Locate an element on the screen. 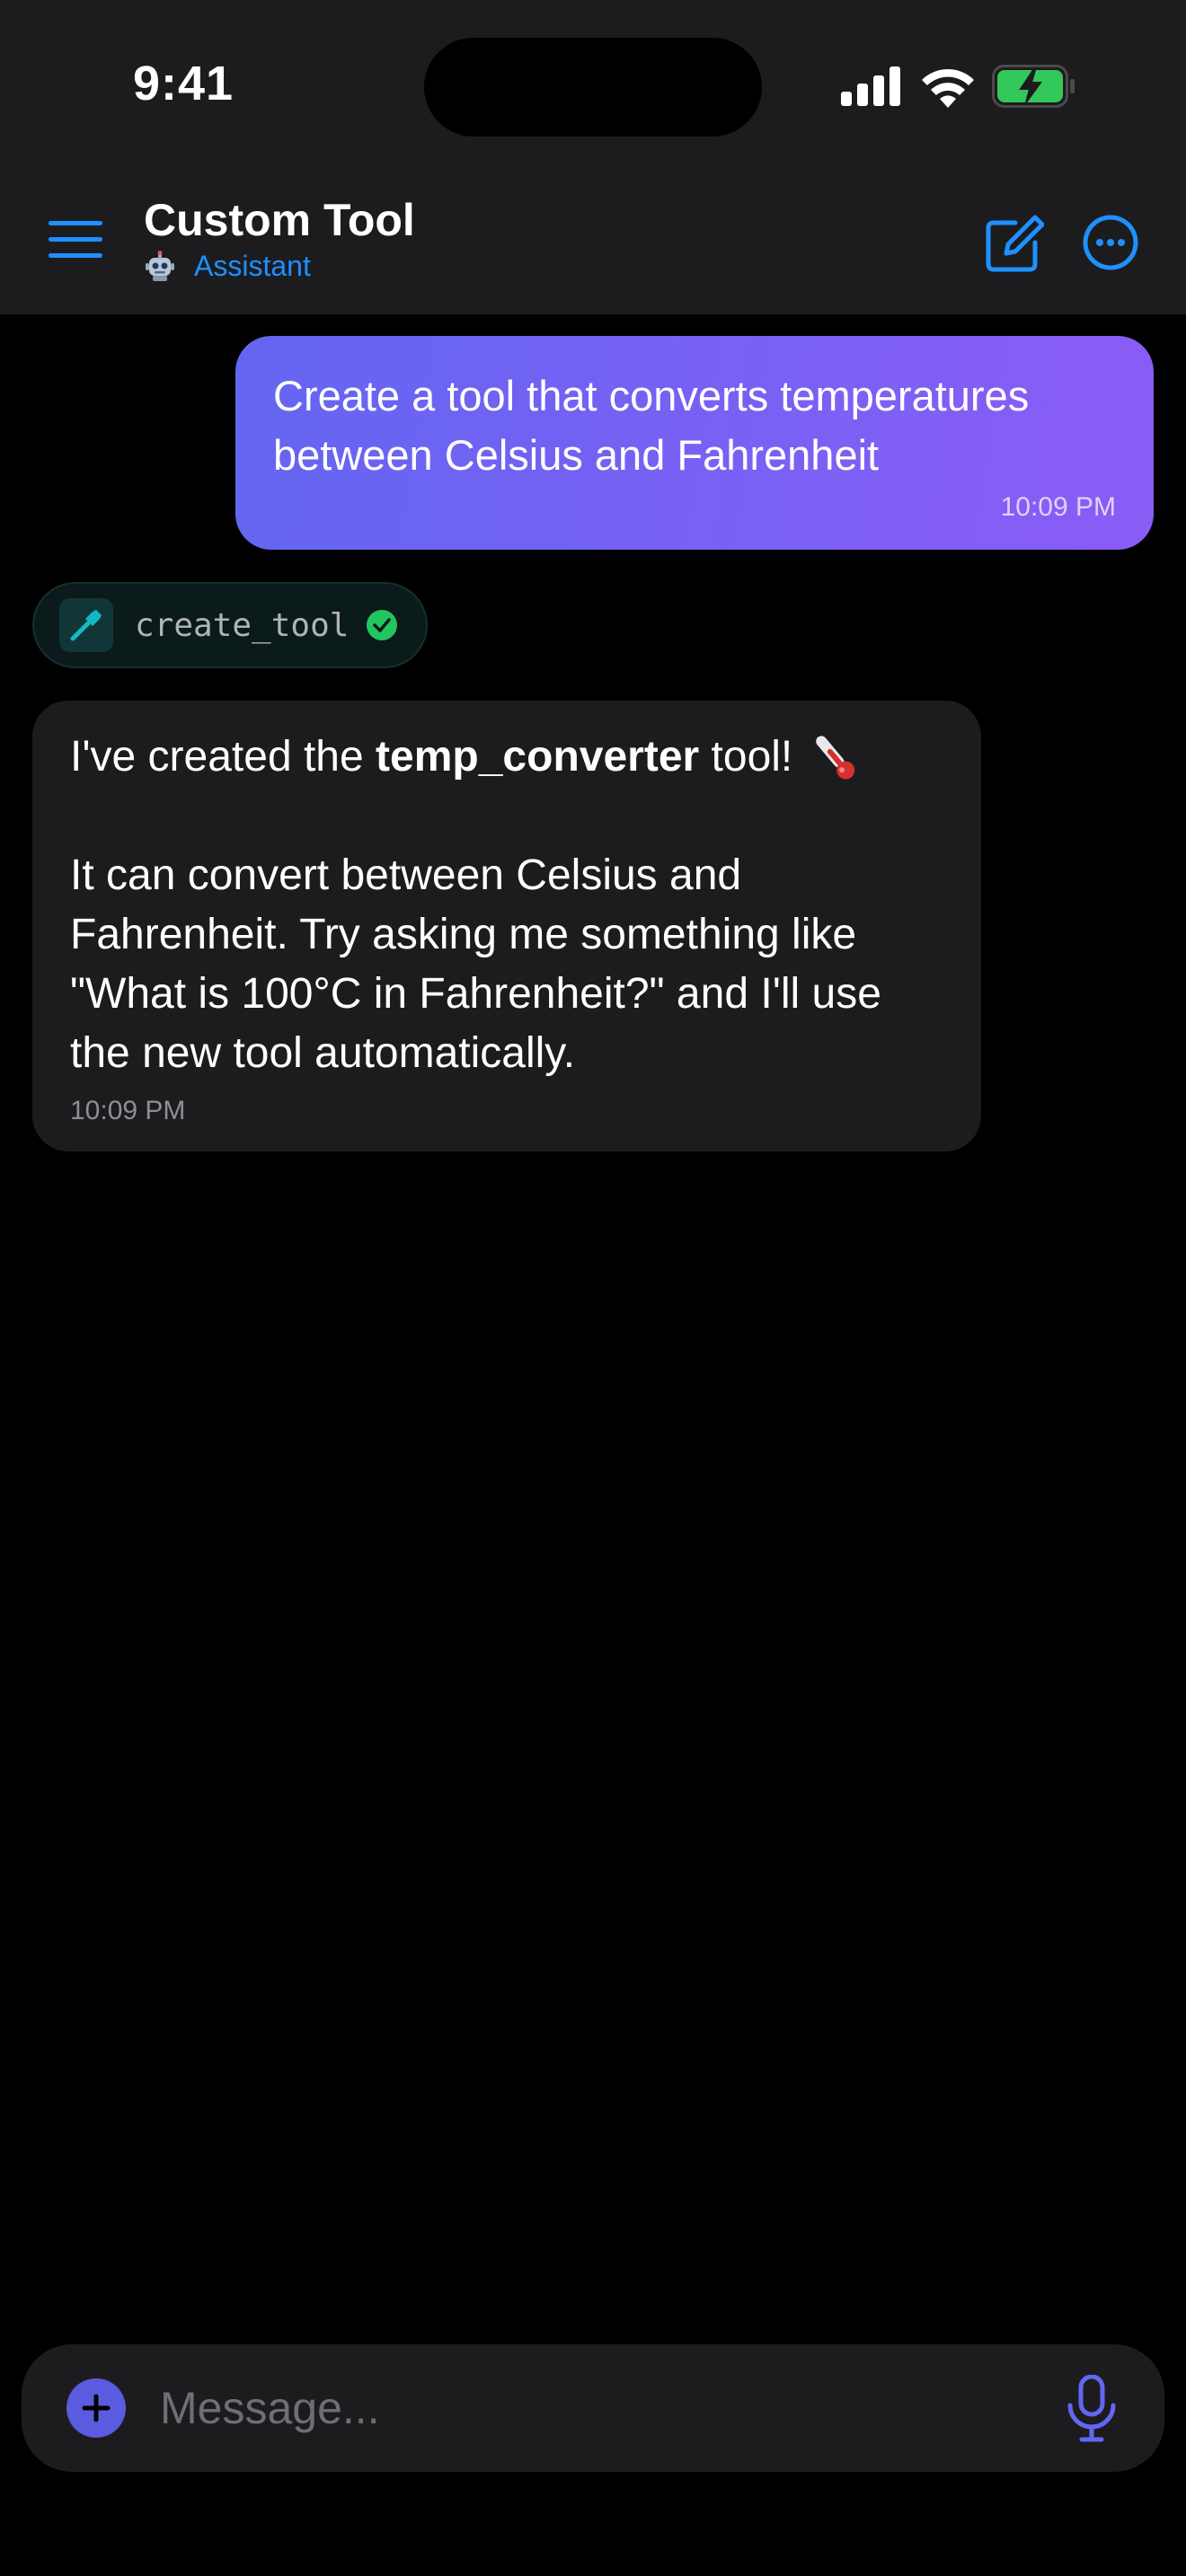 The width and height of the screenshot is (1186, 2576). battery-charging-icon is located at coordinates (1033, 86).